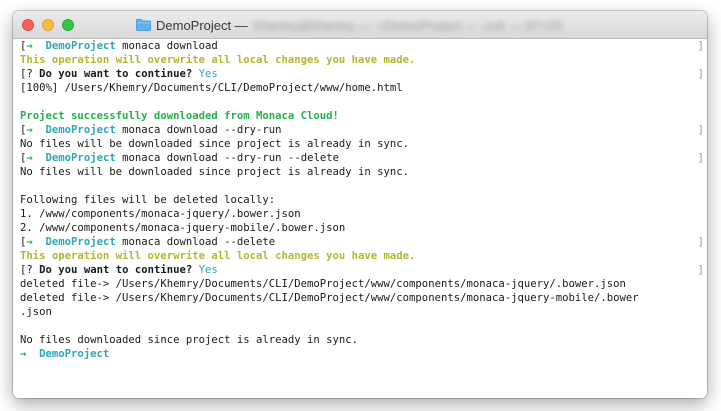  What do you see at coordinates (360, 312) in the screenshot?
I see `terminal-line: .json` at bounding box center [360, 312].